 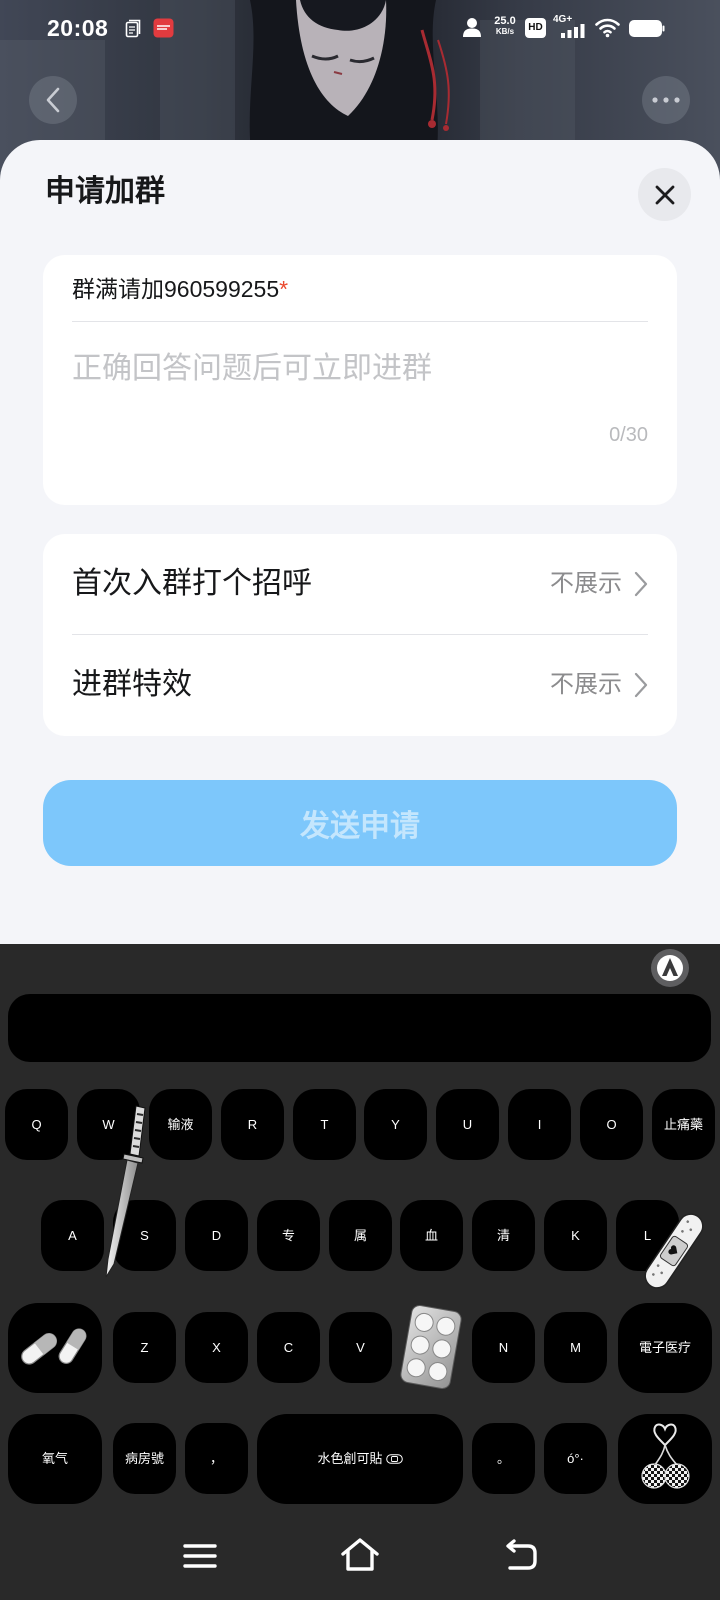 I want to click on key-z: Z, so click(x=144, y=1347).